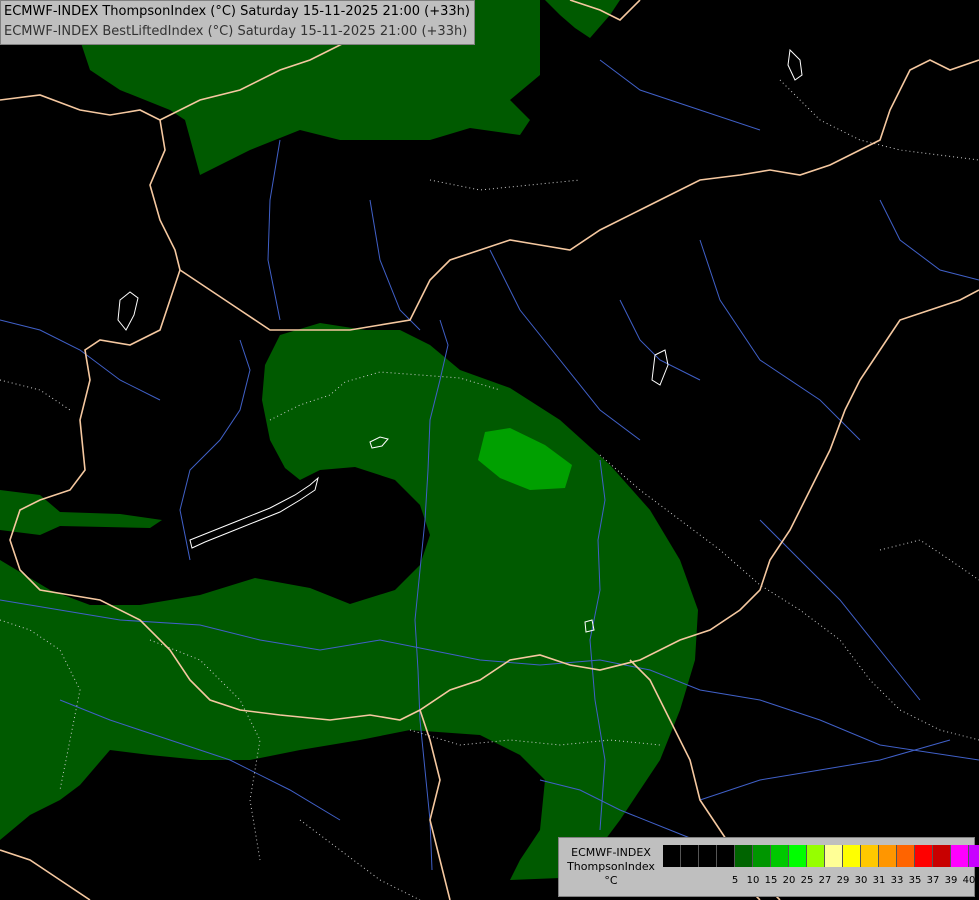 The image size is (979, 900). I want to click on legend-tick-label: 30, so click(861, 880).